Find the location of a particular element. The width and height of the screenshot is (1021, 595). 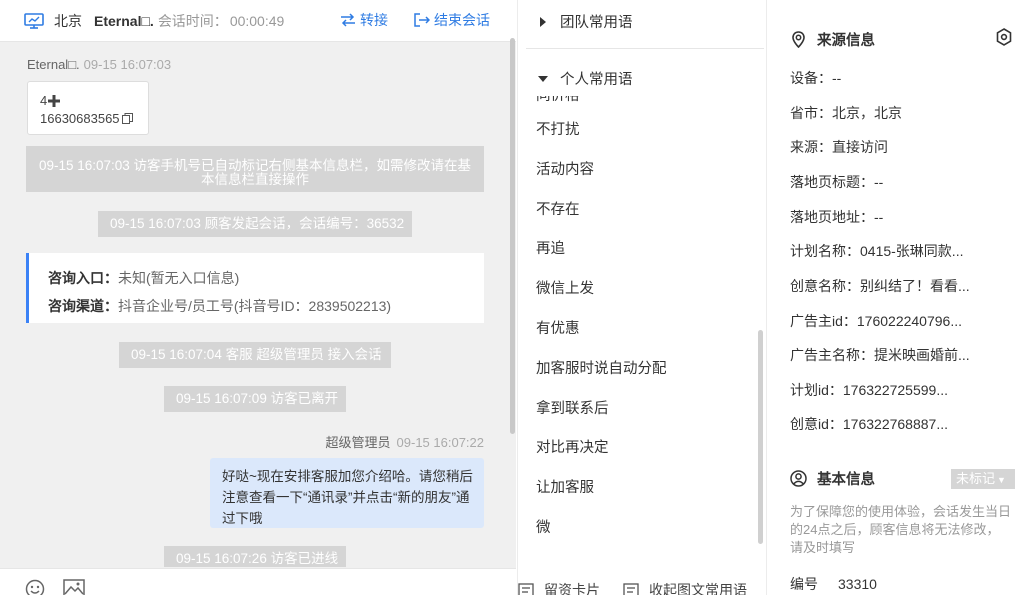

system-notice-leave: 09-15 16:07:09 访客已离开 is located at coordinates (255, 399).